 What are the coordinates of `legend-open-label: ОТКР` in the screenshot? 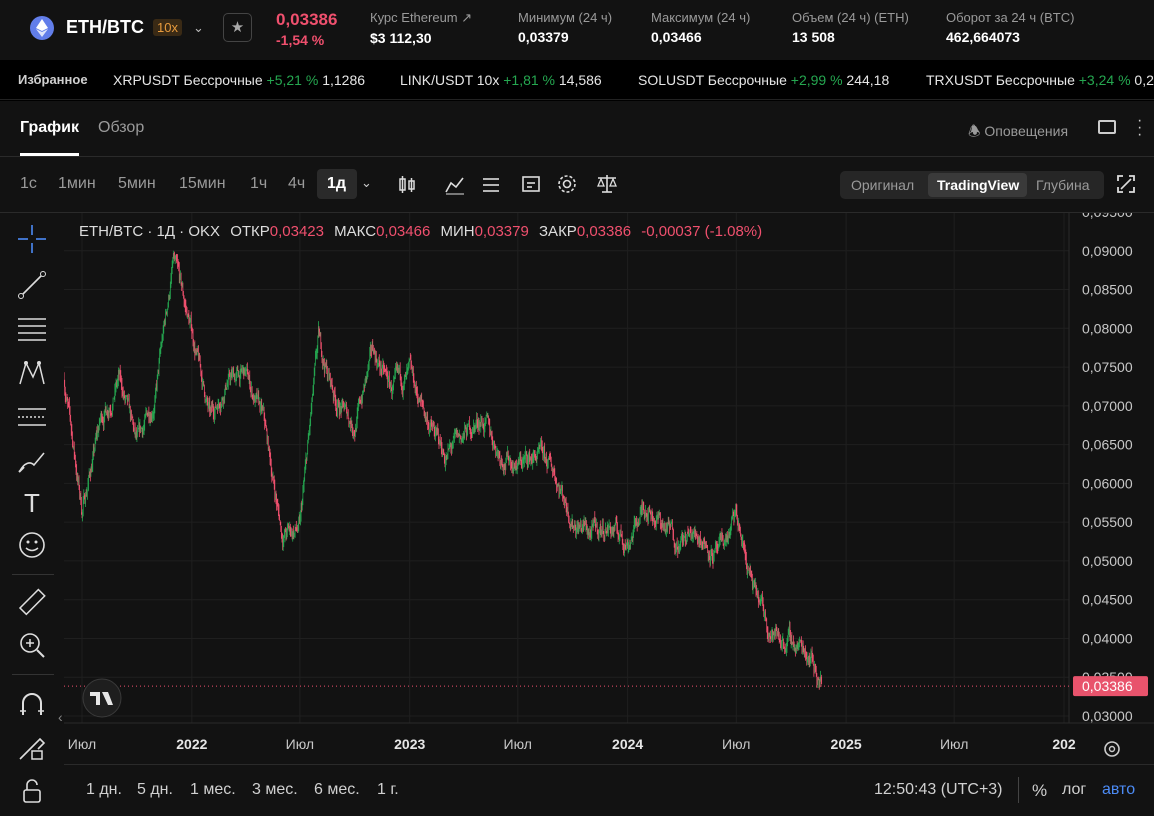 It's located at (250, 231).